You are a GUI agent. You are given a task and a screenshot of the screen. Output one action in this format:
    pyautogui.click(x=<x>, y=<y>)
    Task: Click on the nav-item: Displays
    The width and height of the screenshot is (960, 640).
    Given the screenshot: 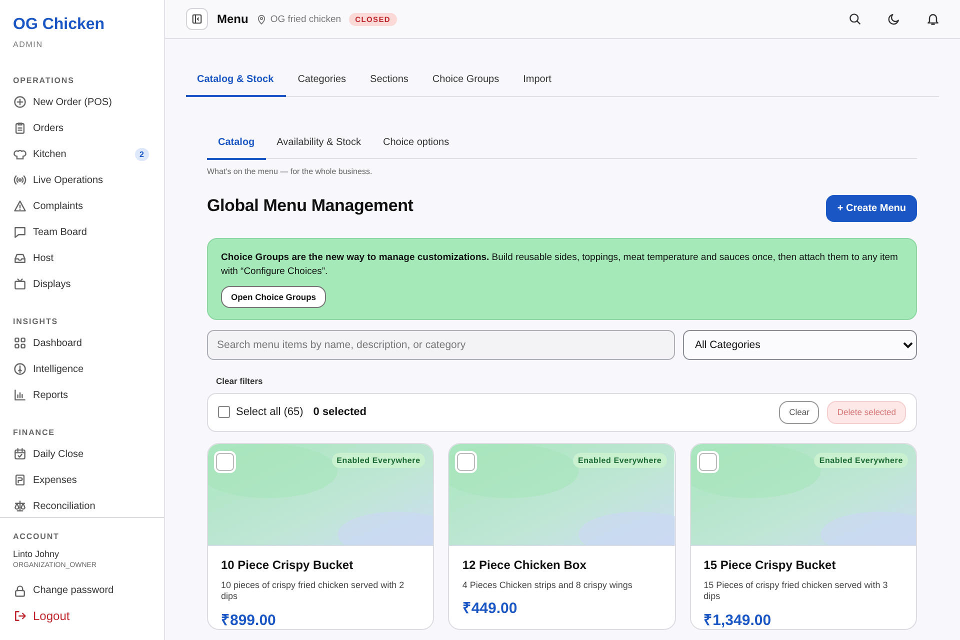 What is the action you would take?
    pyautogui.click(x=42, y=284)
    